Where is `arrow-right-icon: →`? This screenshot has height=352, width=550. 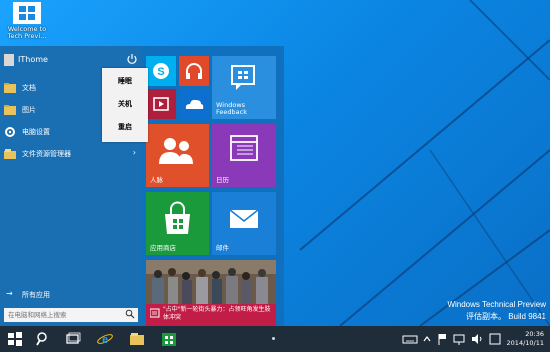 arrow-right-icon: → is located at coordinates (9, 293).